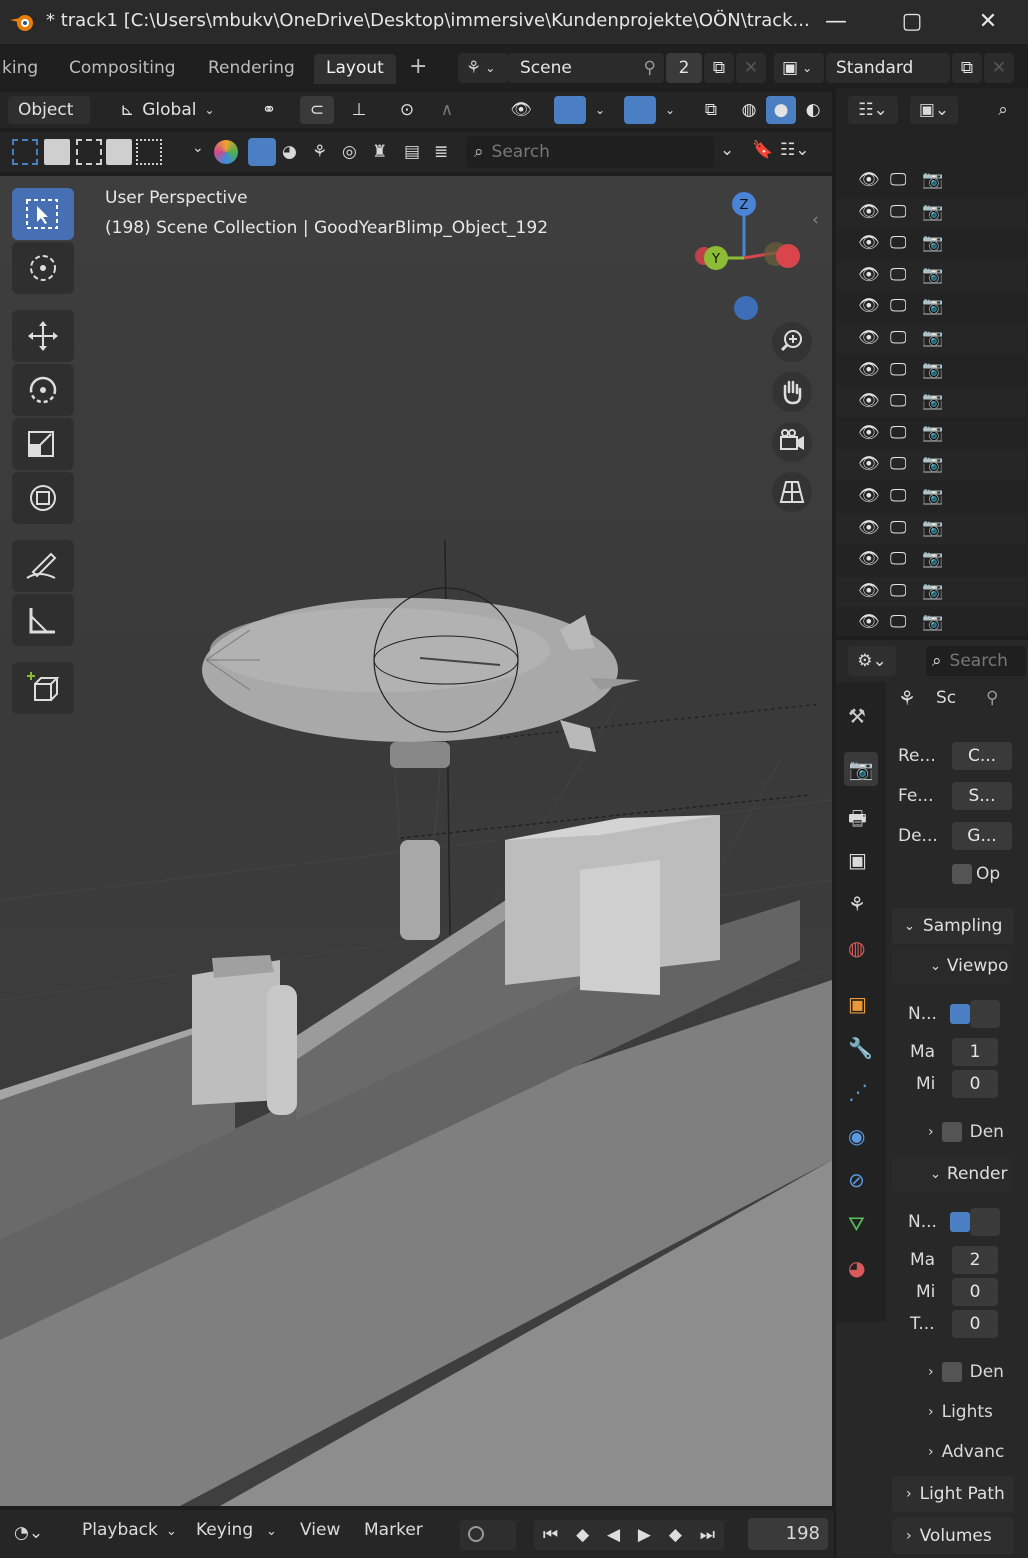  Describe the element at coordinates (320, 1530) in the screenshot. I see `view-menu: View` at that location.